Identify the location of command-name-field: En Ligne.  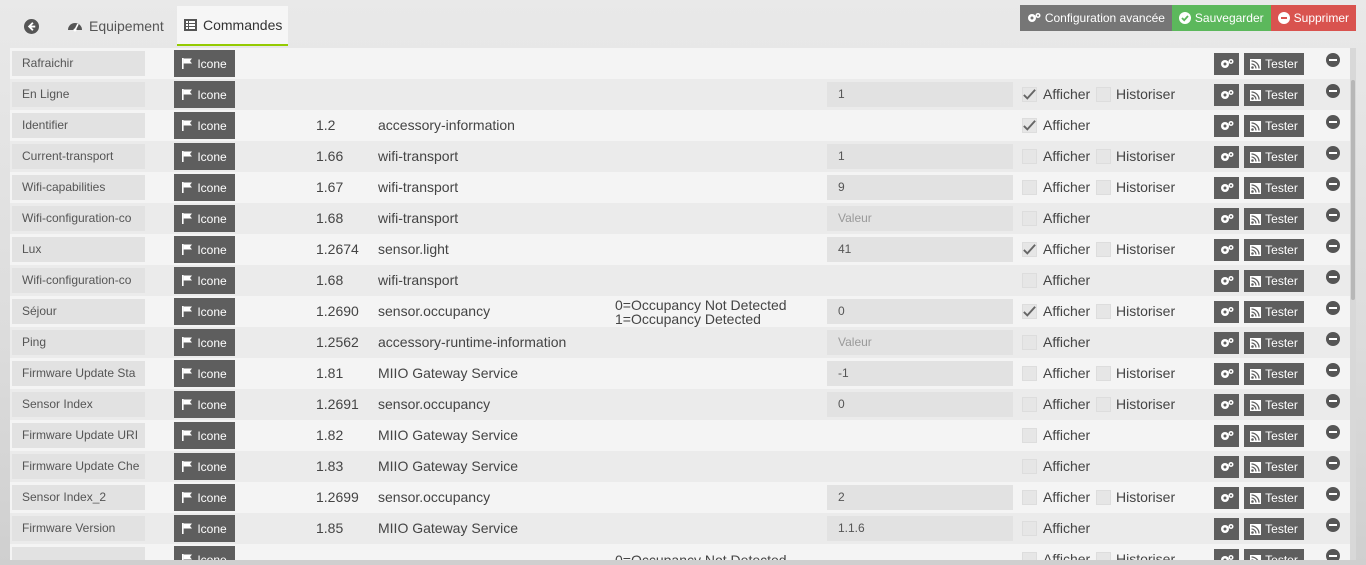
(78, 94).